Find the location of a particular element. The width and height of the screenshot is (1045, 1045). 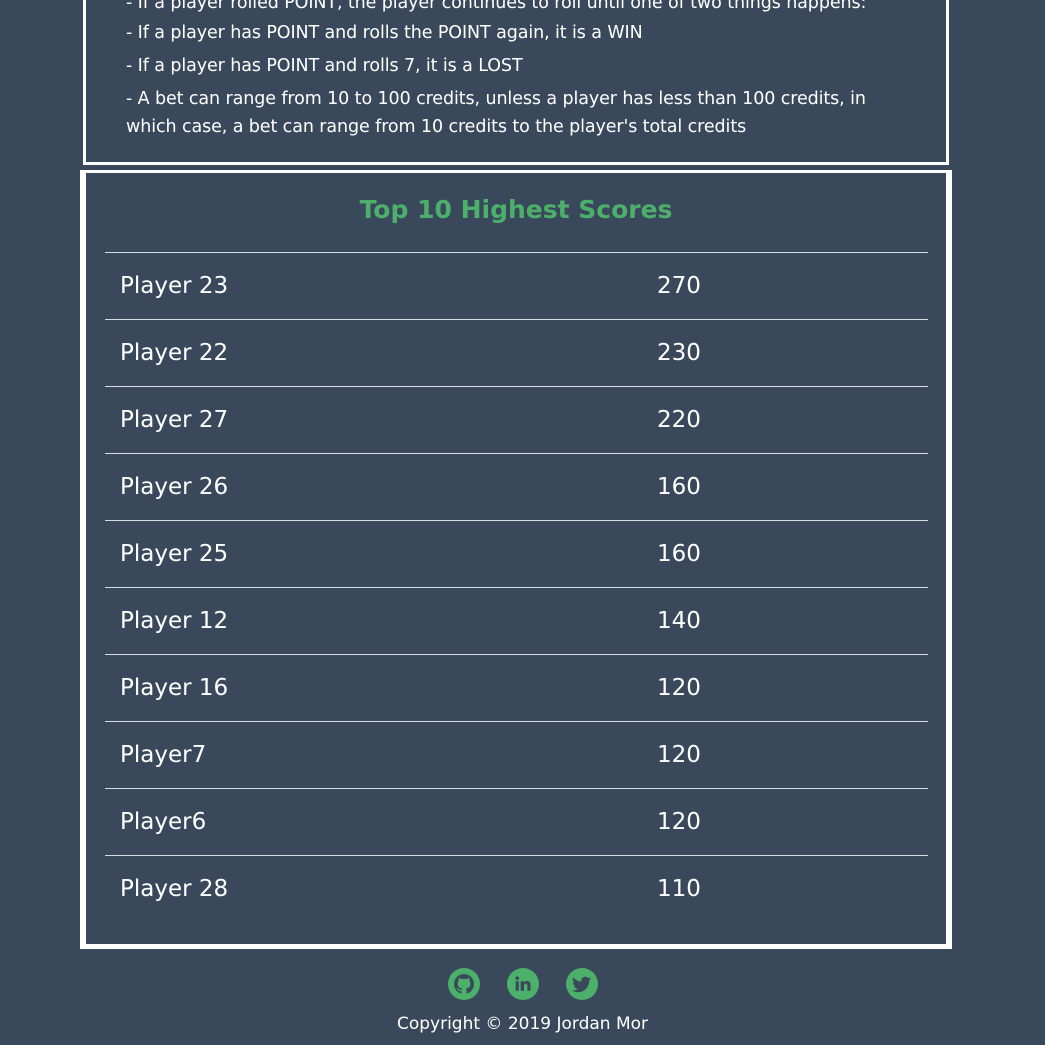

table-row: Player6 120 is located at coordinates (516, 821).